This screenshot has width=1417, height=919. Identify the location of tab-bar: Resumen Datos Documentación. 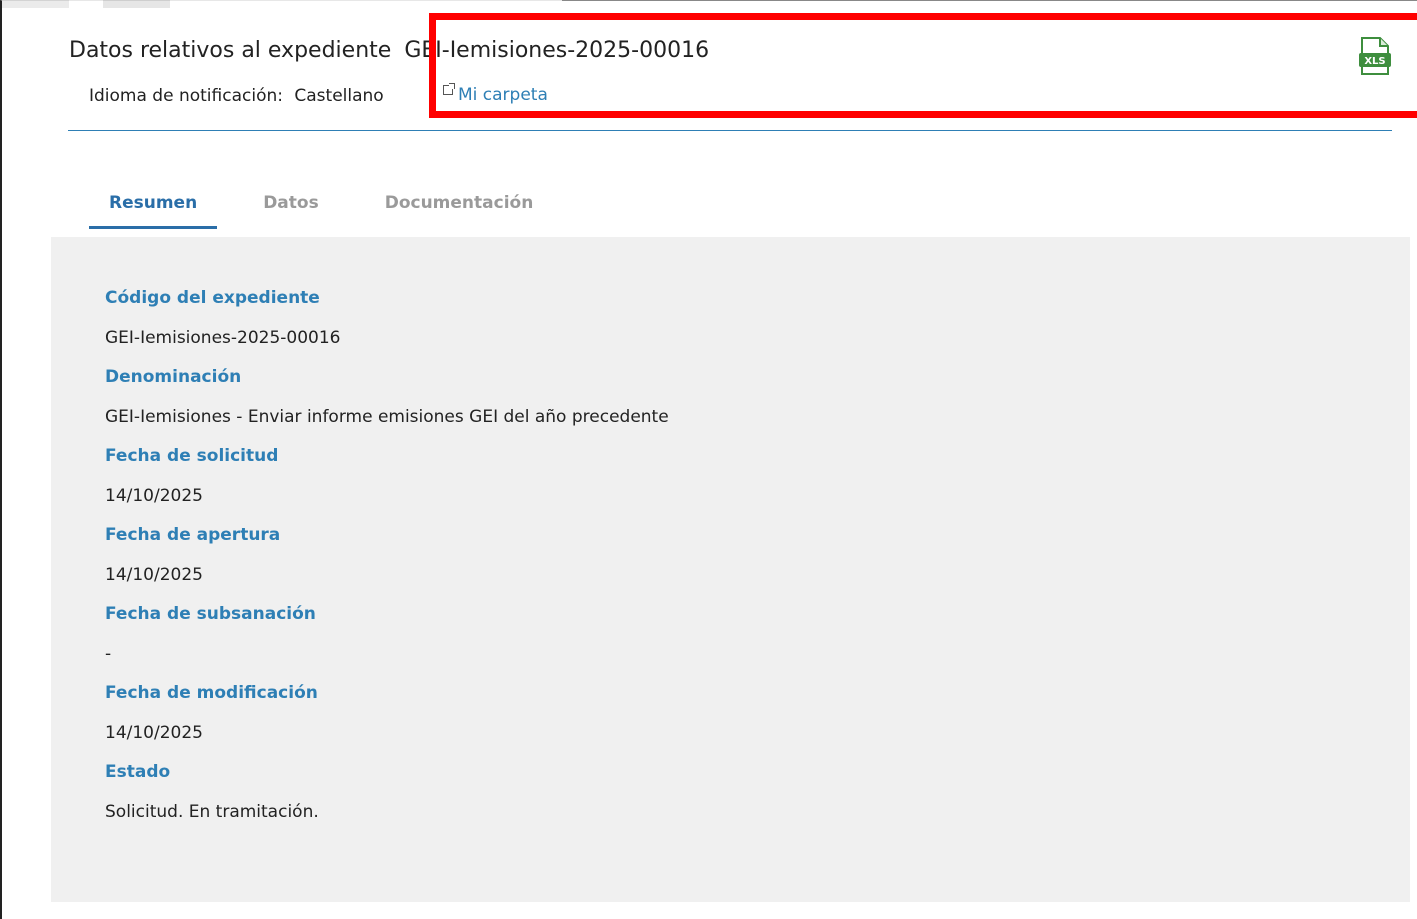
(334, 207).